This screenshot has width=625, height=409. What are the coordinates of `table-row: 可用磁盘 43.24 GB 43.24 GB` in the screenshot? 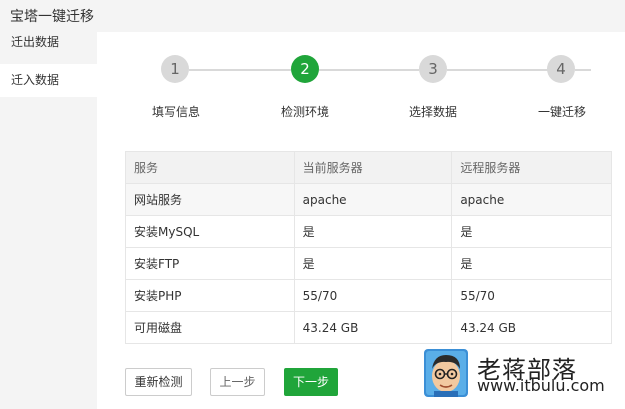 It's located at (368, 327).